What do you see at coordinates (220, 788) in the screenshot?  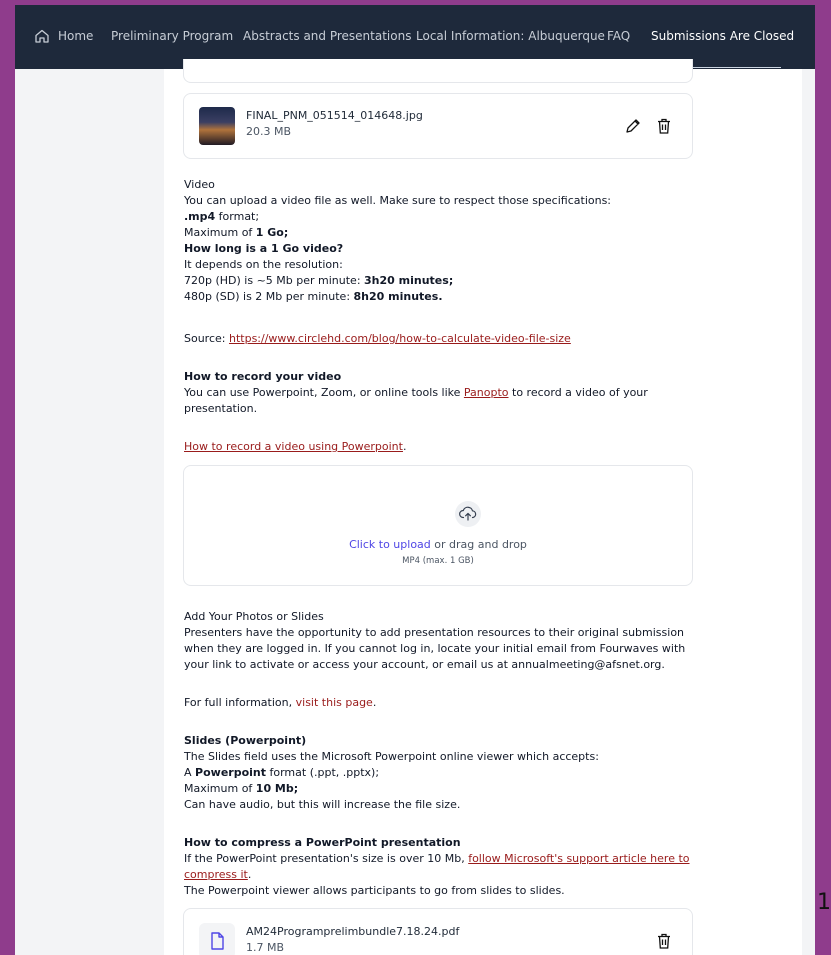 I see `slides-max-prefix: Maximum of` at bounding box center [220, 788].